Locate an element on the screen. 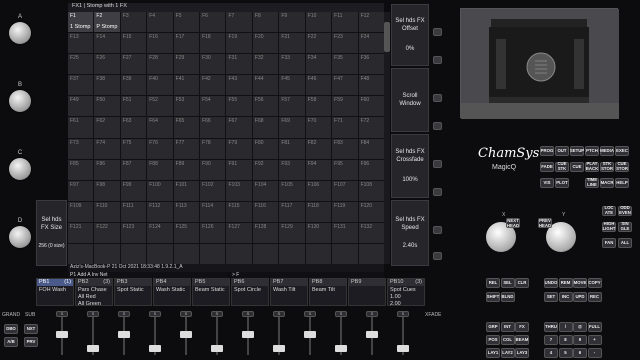 This screenshot has height=360, width=640. key-7: 7 is located at coordinates (551, 340).